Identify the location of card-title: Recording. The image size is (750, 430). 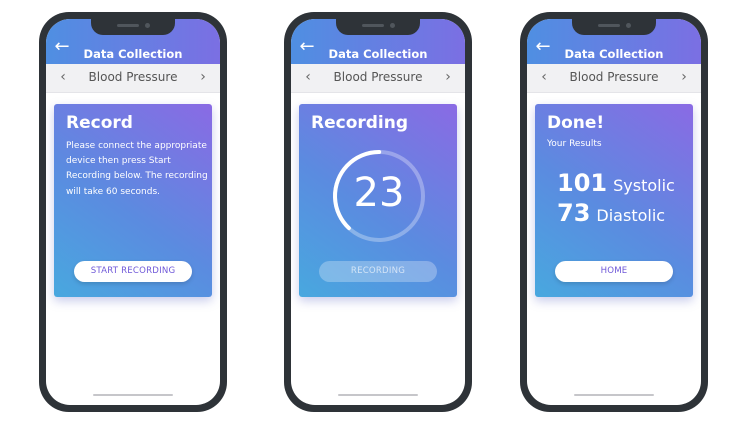
(360, 123).